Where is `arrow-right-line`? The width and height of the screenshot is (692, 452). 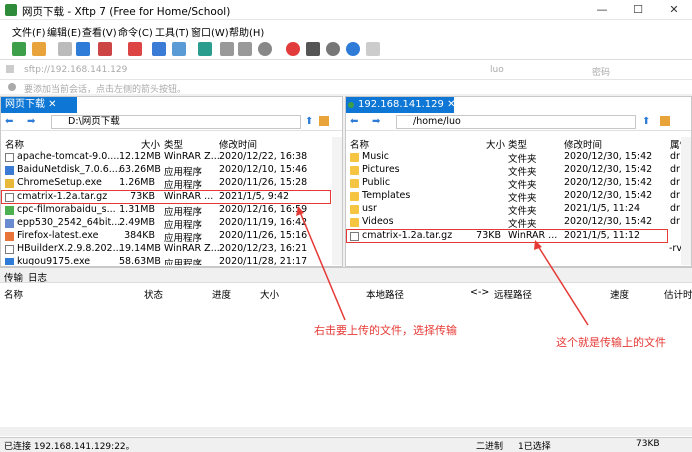
arrow-right-line is located at coordinates (563, 285).